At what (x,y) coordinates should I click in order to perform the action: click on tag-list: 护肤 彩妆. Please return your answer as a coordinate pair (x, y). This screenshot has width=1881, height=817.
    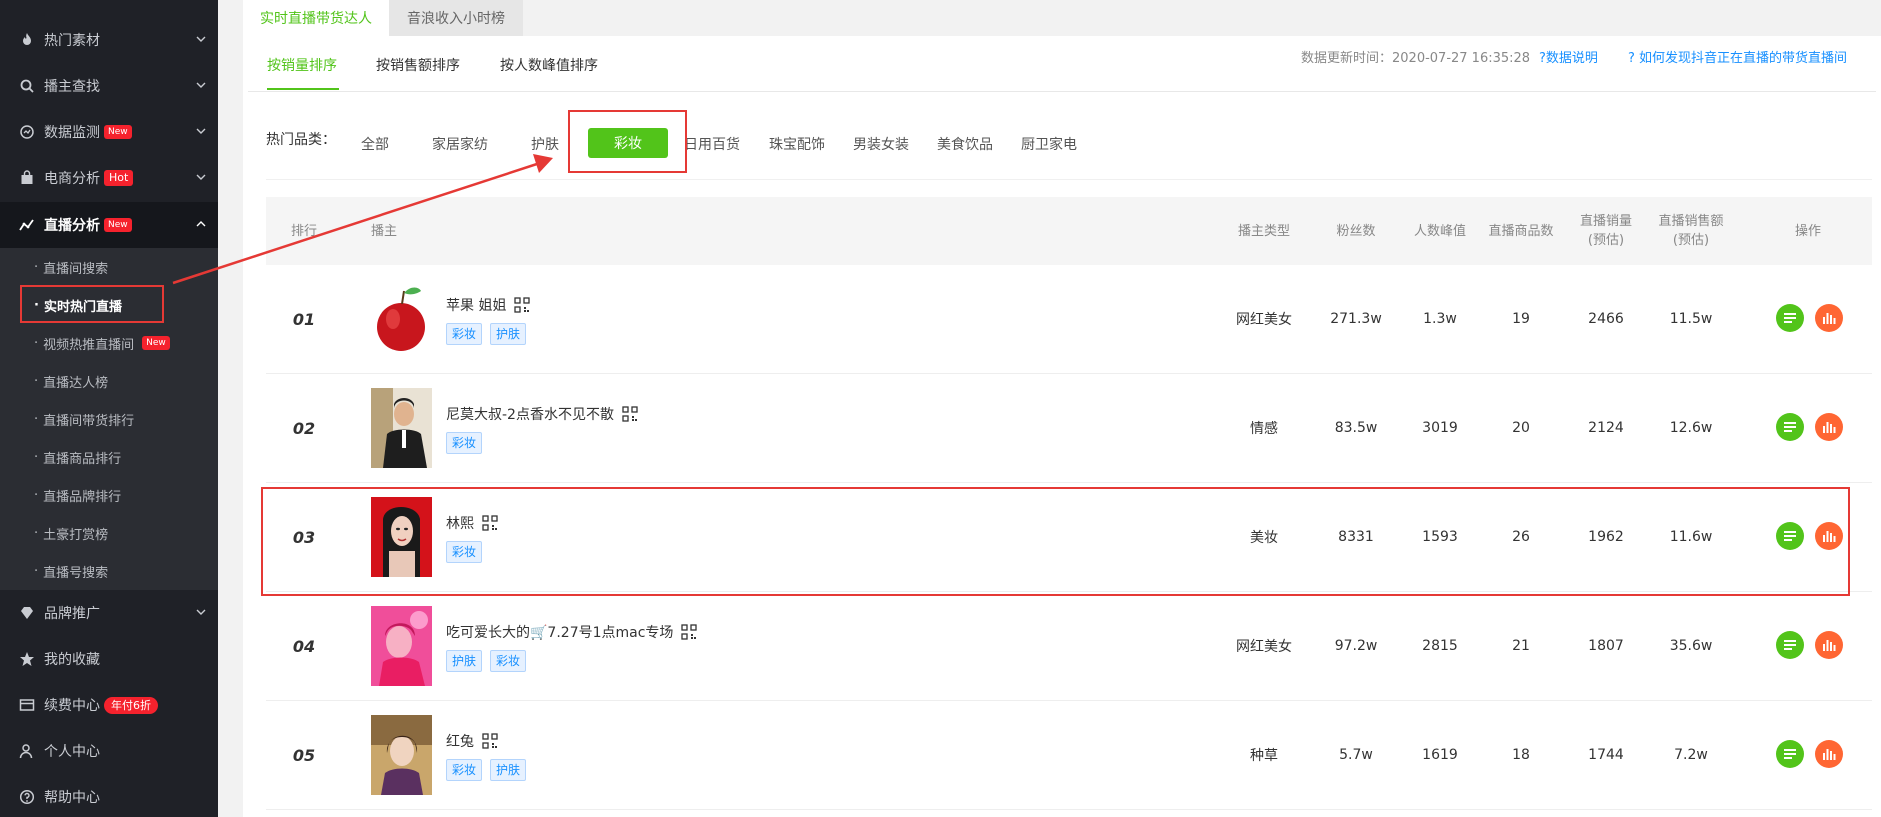
    Looking at the image, I should click on (490, 661).